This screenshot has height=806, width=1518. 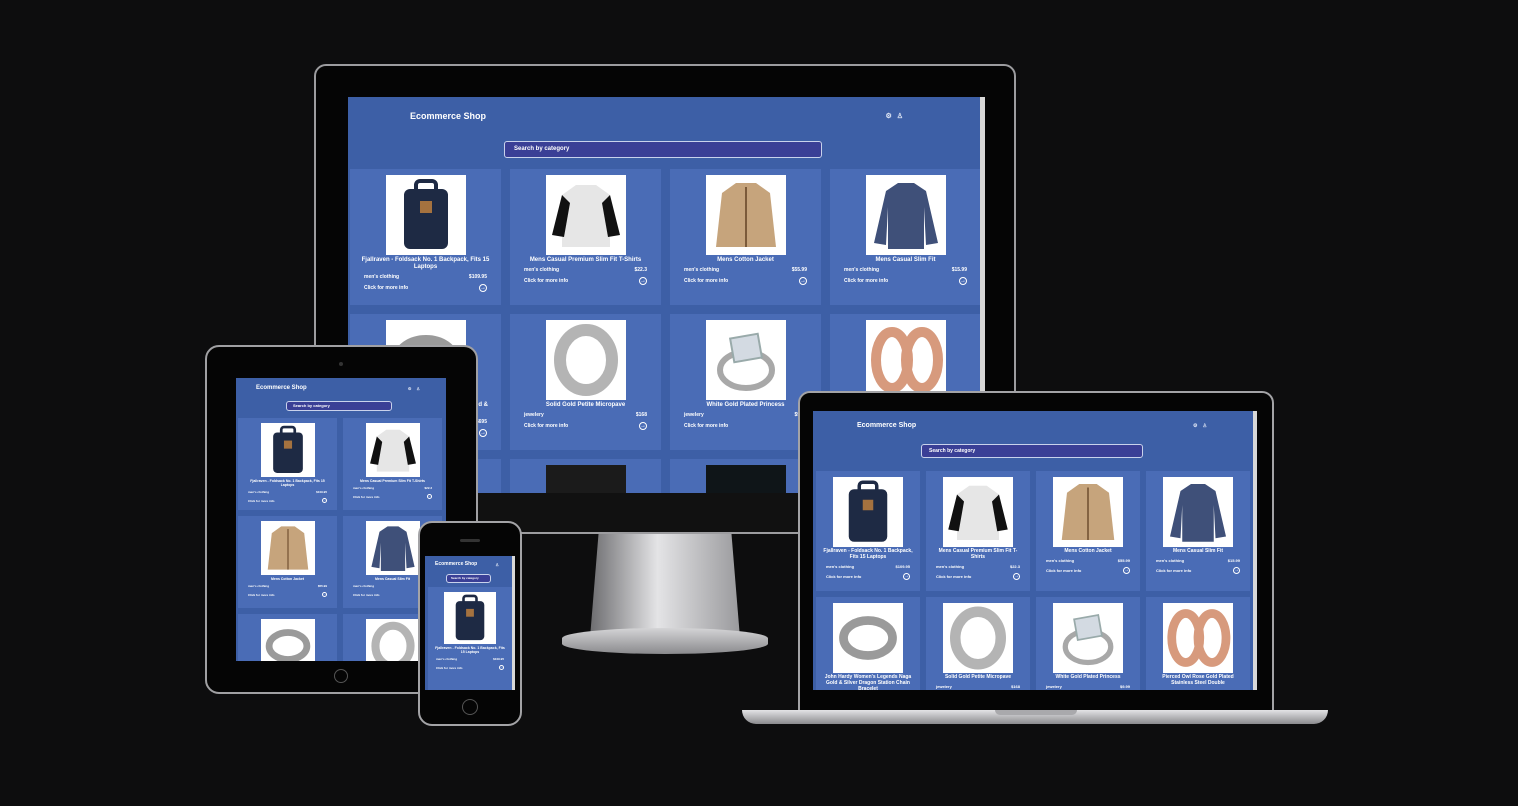 I want to click on phone-home-button, so click(x=470, y=707).